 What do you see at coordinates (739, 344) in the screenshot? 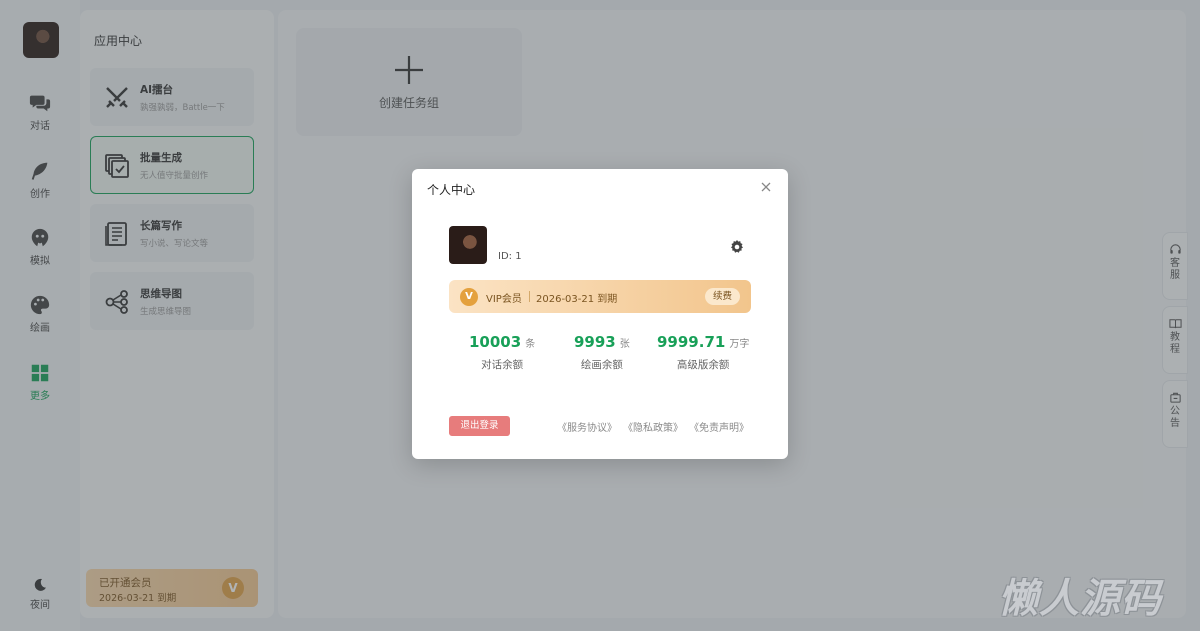
I see `stat-unit: 万字` at bounding box center [739, 344].